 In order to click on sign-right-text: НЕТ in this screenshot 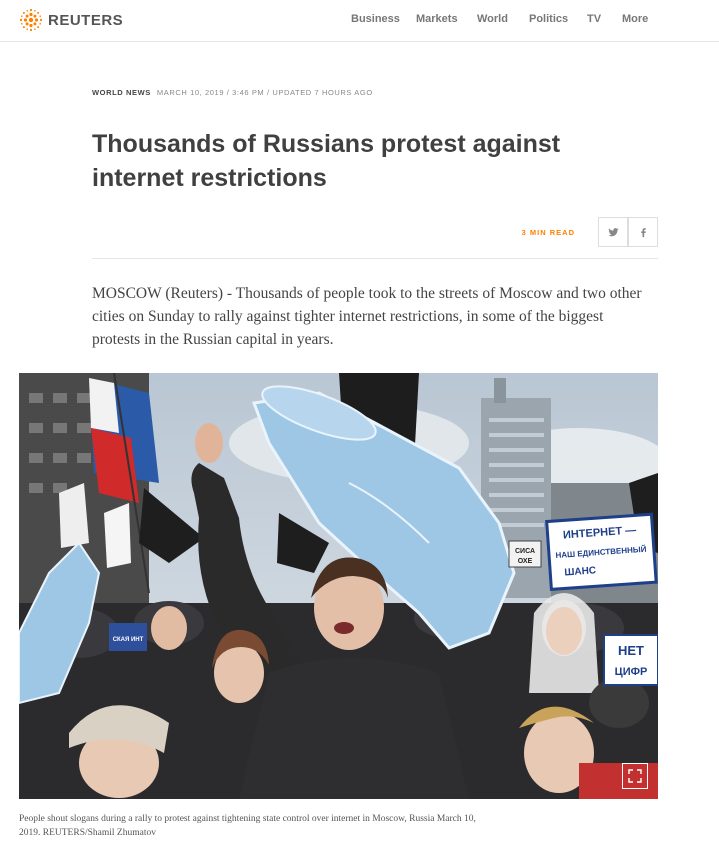, I will do `click(631, 650)`.